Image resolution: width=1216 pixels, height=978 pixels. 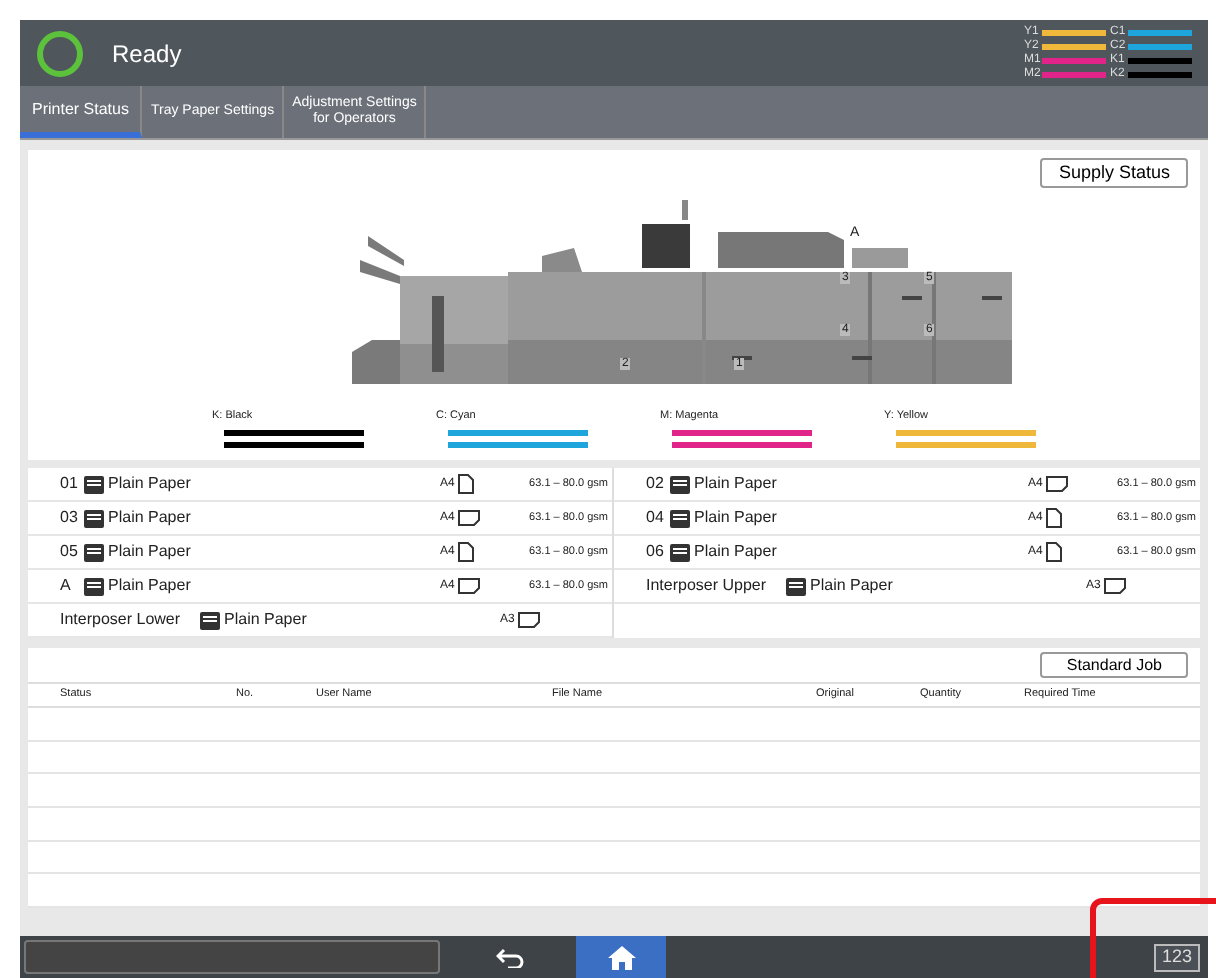 What do you see at coordinates (81, 112) in the screenshot?
I see `tab: Printer Status` at bounding box center [81, 112].